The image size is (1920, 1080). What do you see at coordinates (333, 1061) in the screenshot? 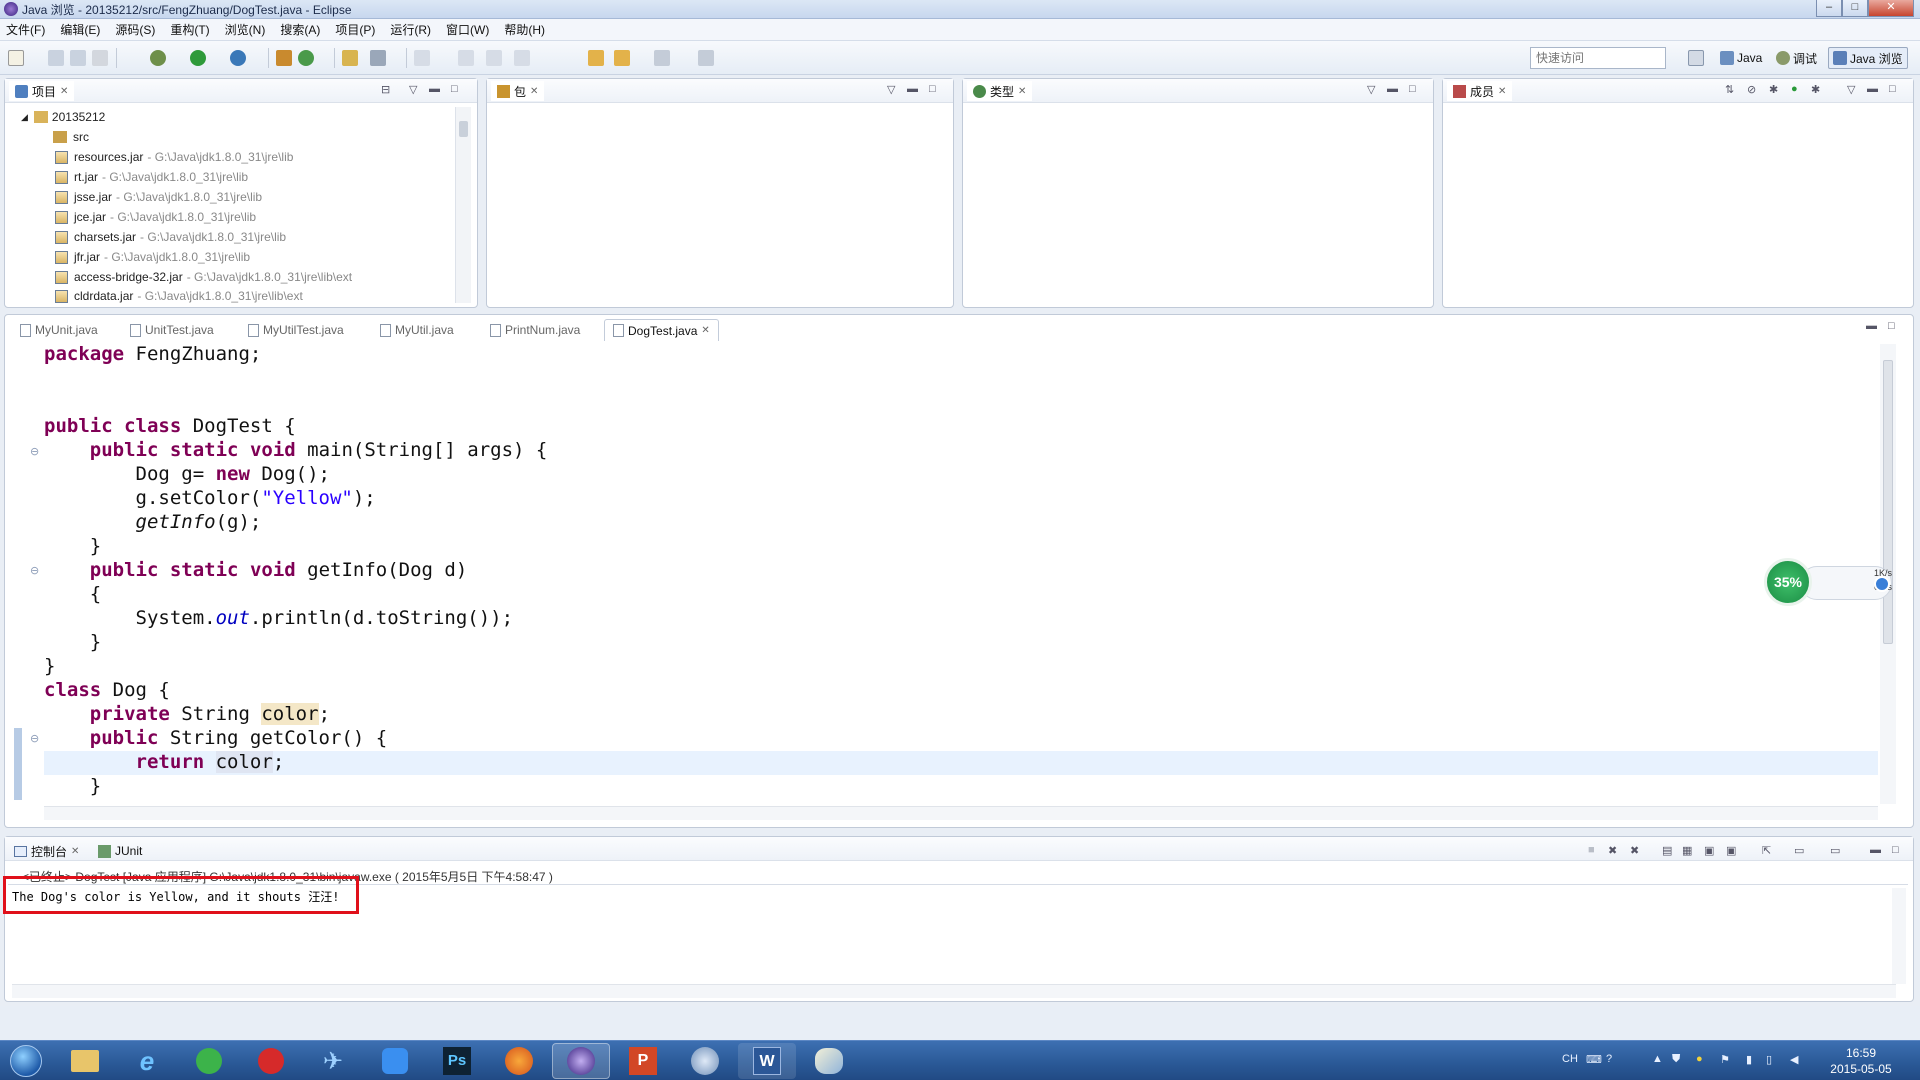
I see `taskbar-messenger: ✈` at bounding box center [333, 1061].